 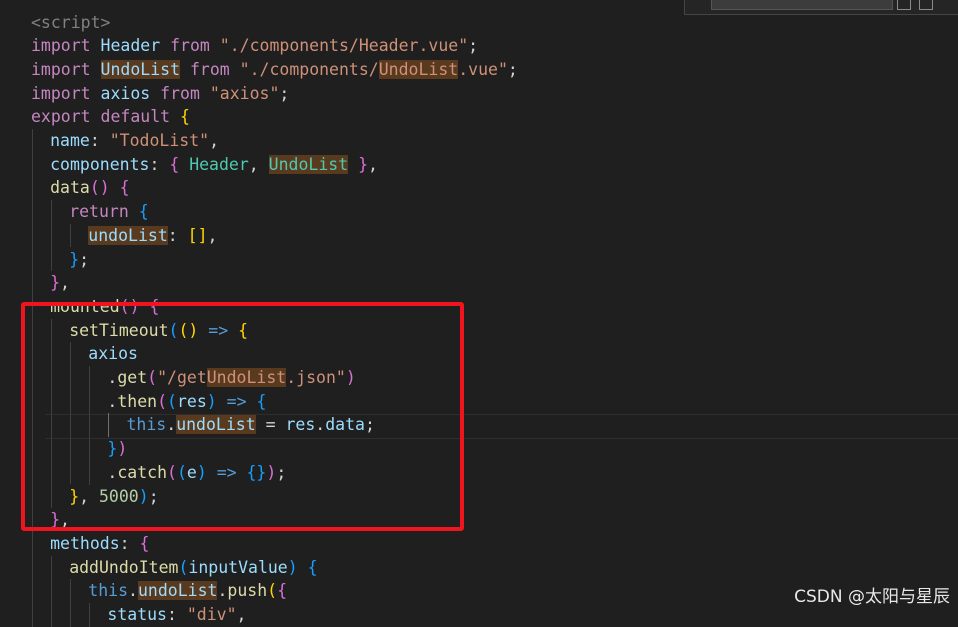 I want to click on code-line: return {, so click(x=108, y=212).